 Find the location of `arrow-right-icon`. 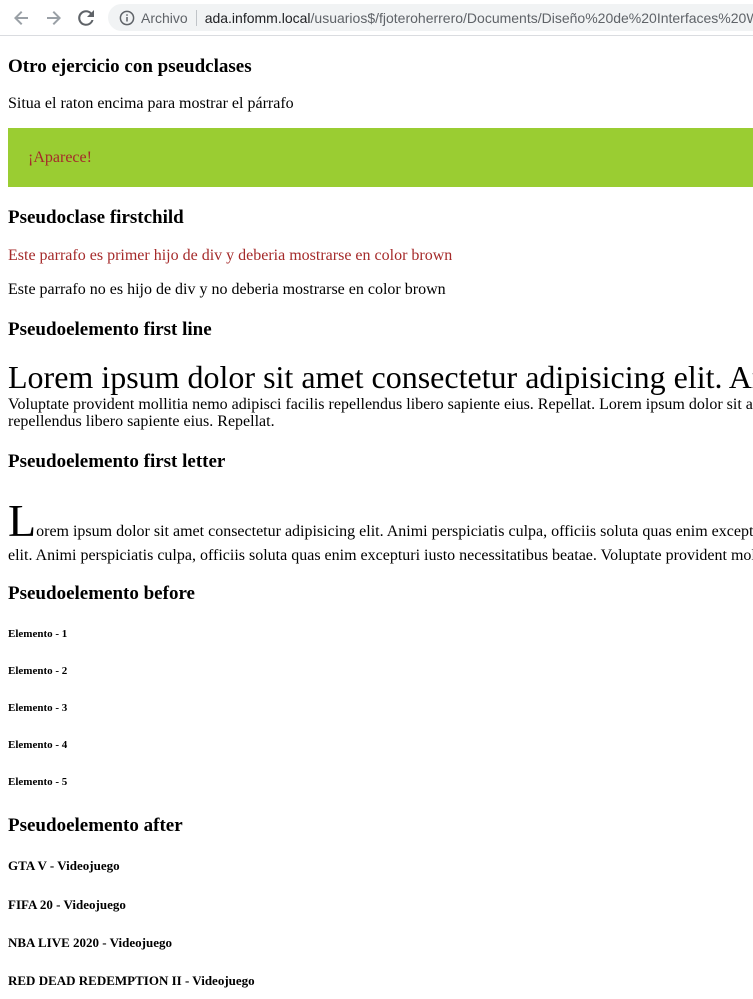

arrow-right-icon is located at coordinates (54, 18).